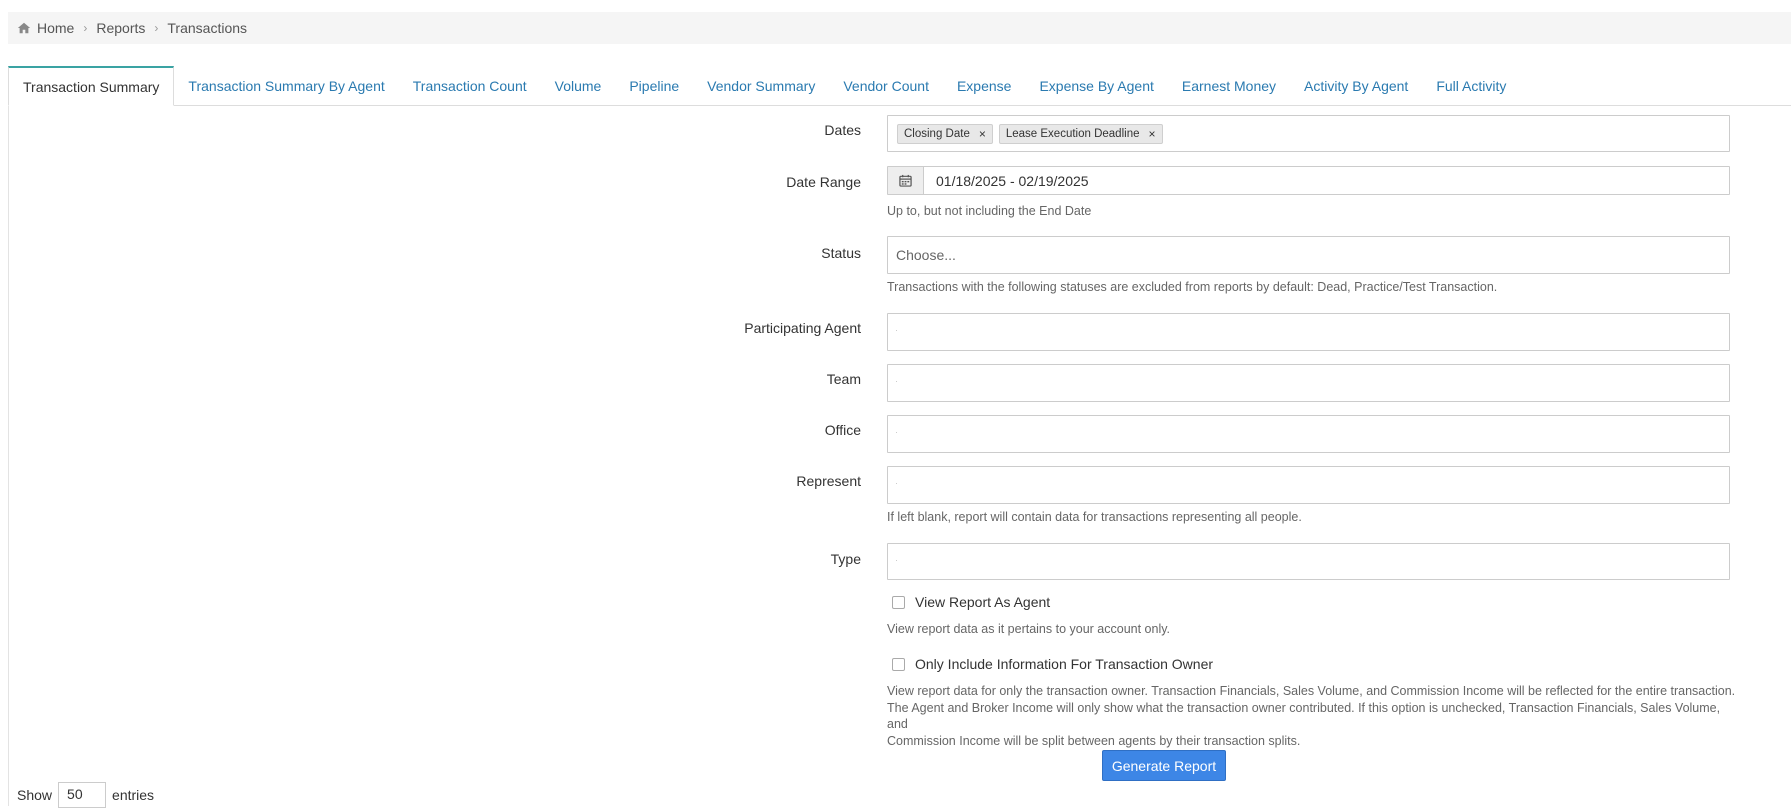 This screenshot has width=1791, height=808. I want to click on date-tag-closing-date: Closing Date ×, so click(945, 133).